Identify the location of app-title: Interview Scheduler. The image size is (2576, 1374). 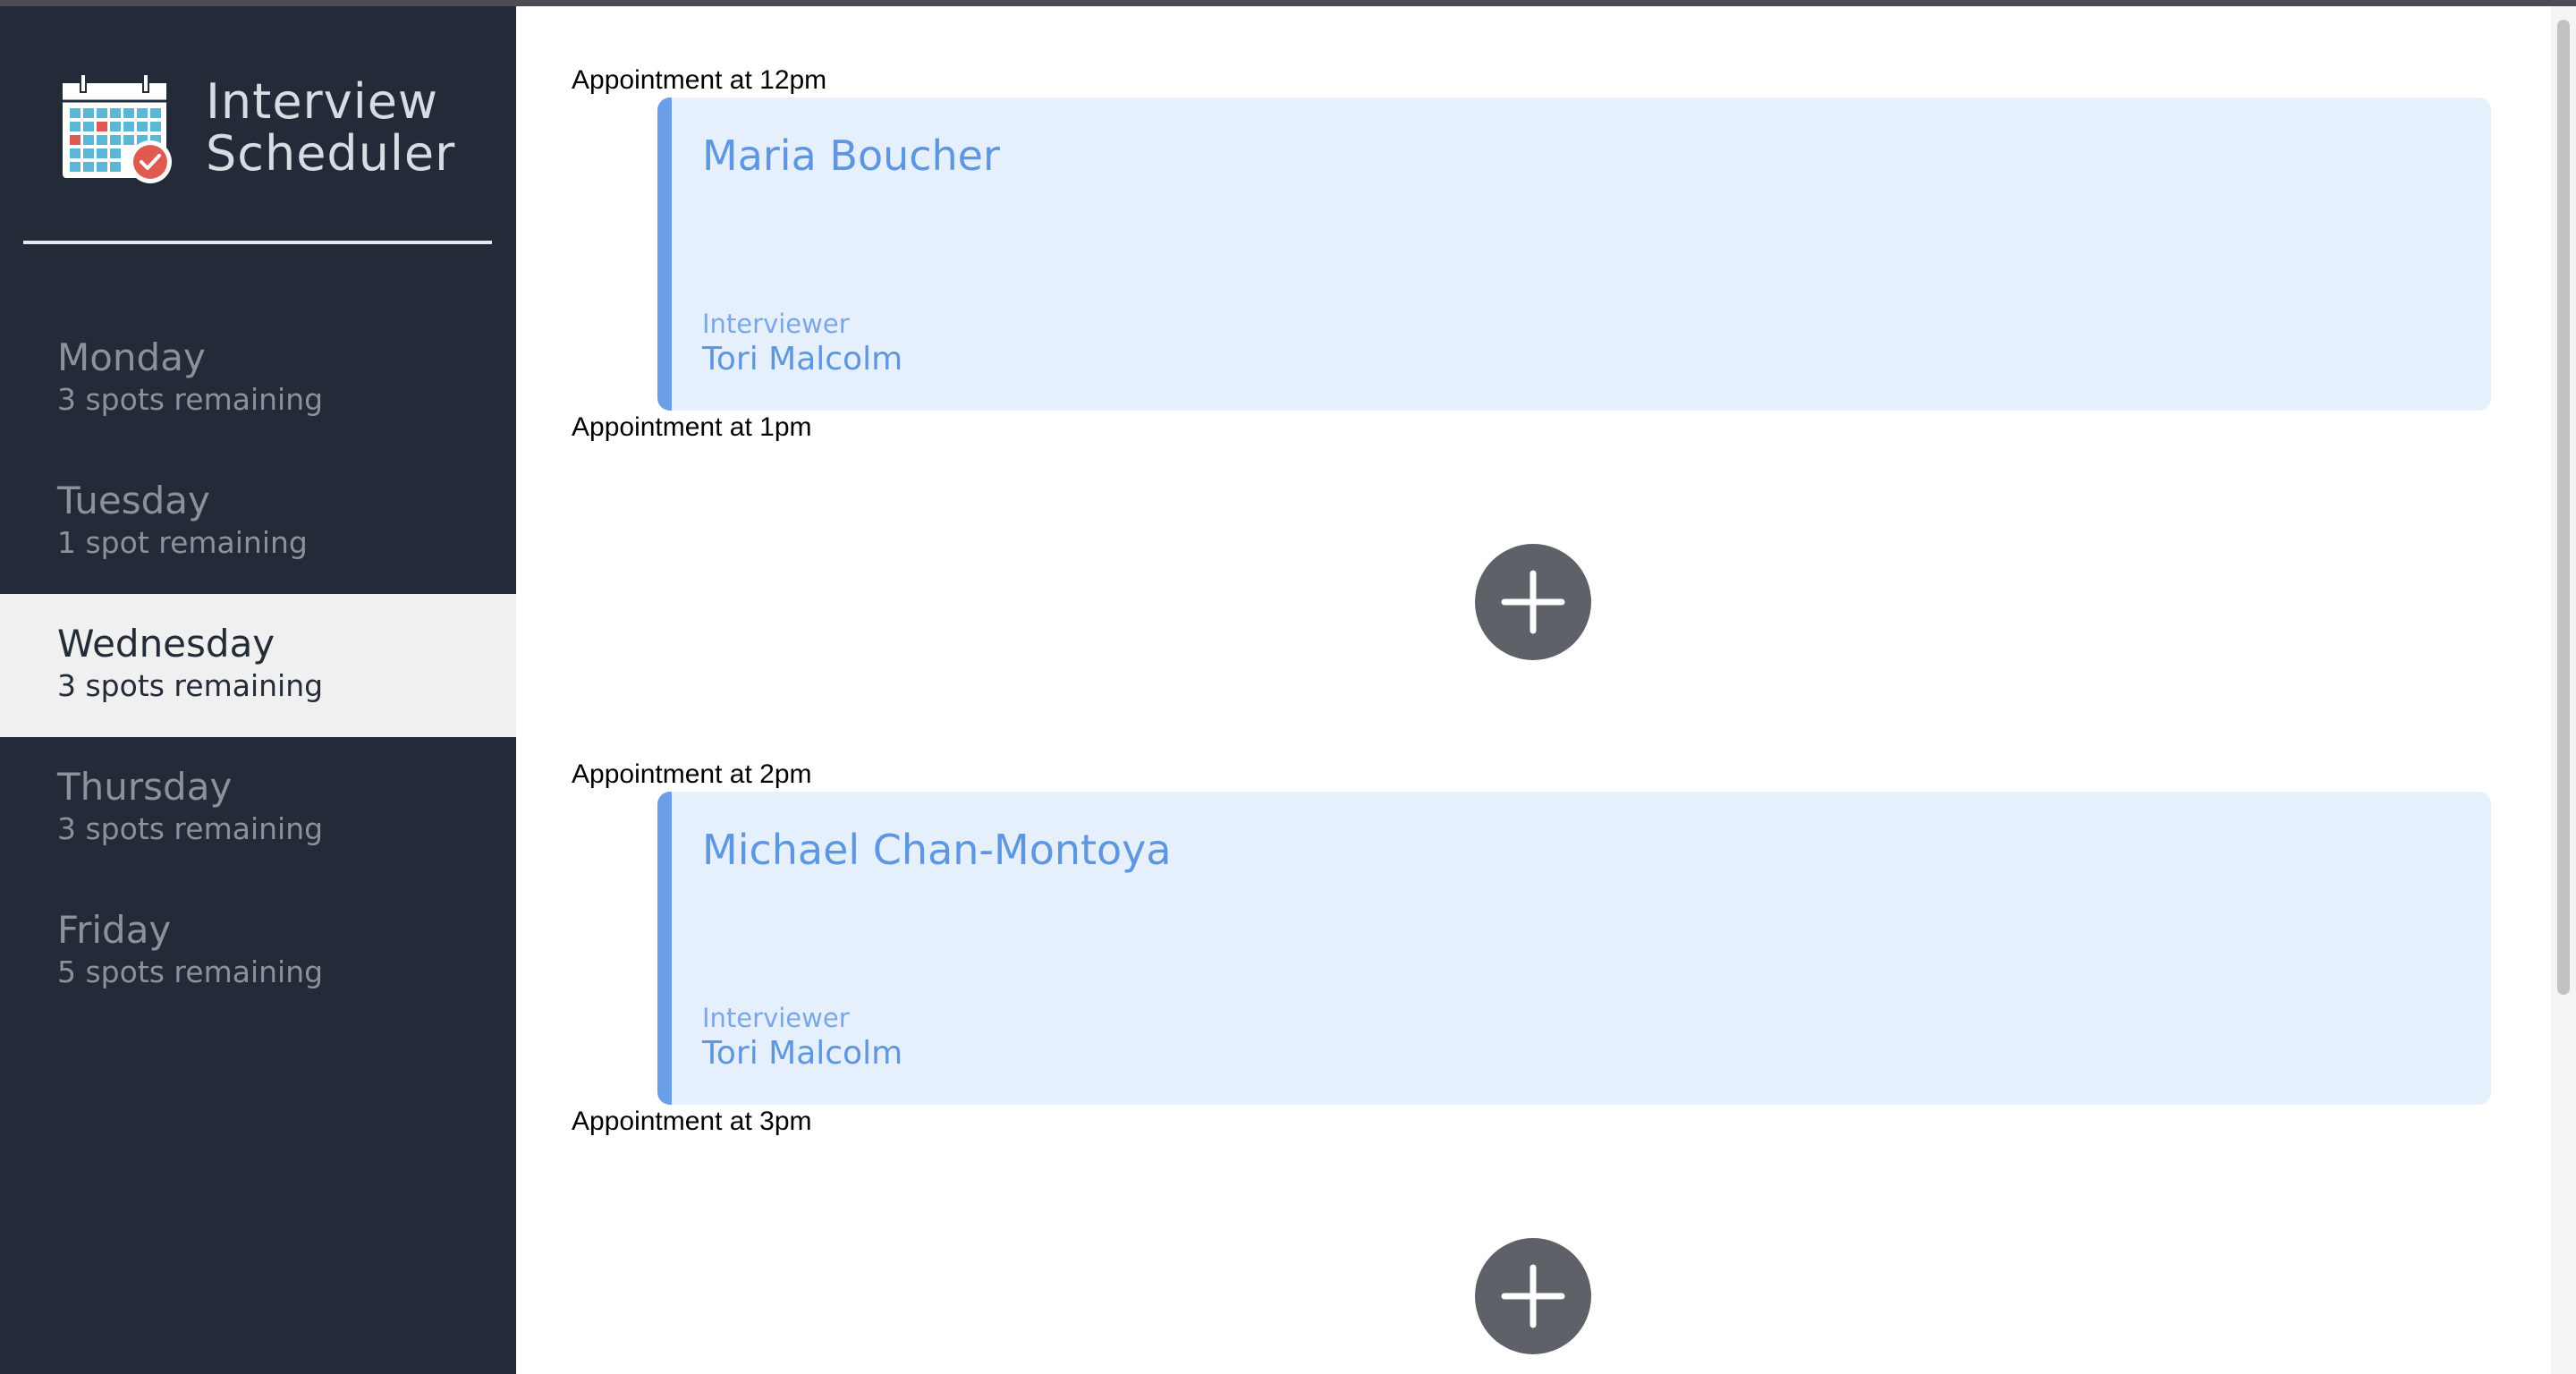
(330, 128).